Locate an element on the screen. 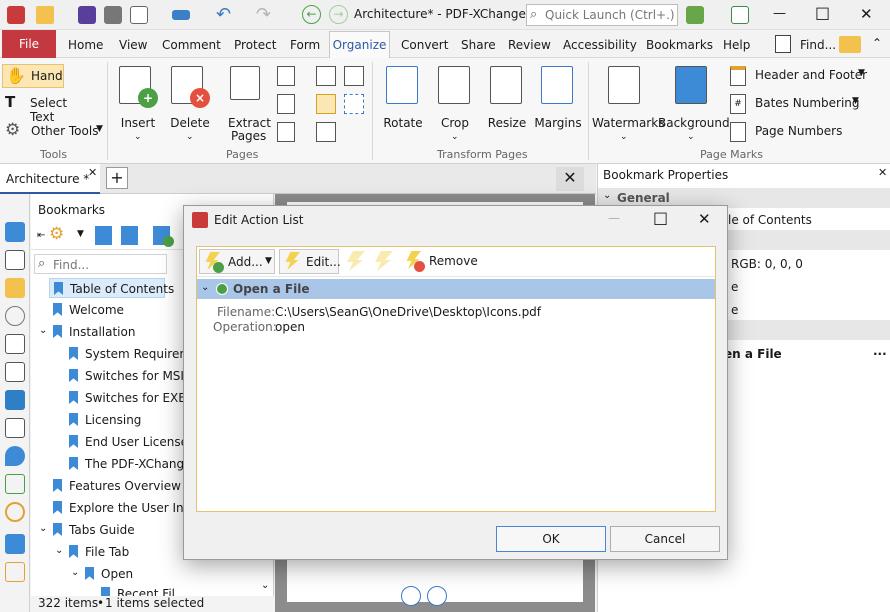 Image resolution: width=890 pixels, height=612 pixels. tree-item-explore-ui: Explore the User Inter is located at coordinates (127, 508).